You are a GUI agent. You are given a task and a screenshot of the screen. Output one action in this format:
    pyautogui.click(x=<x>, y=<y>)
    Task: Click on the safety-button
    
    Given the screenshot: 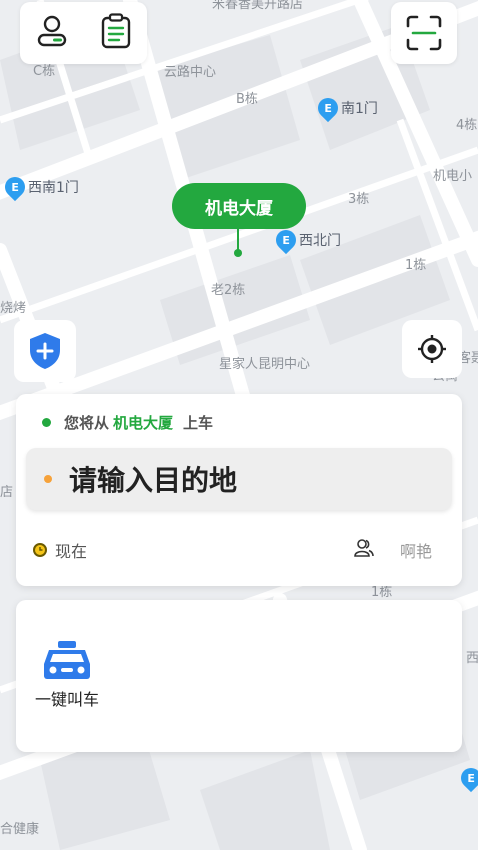 What is the action you would take?
    pyautogui.click(x=45, y=351)
    